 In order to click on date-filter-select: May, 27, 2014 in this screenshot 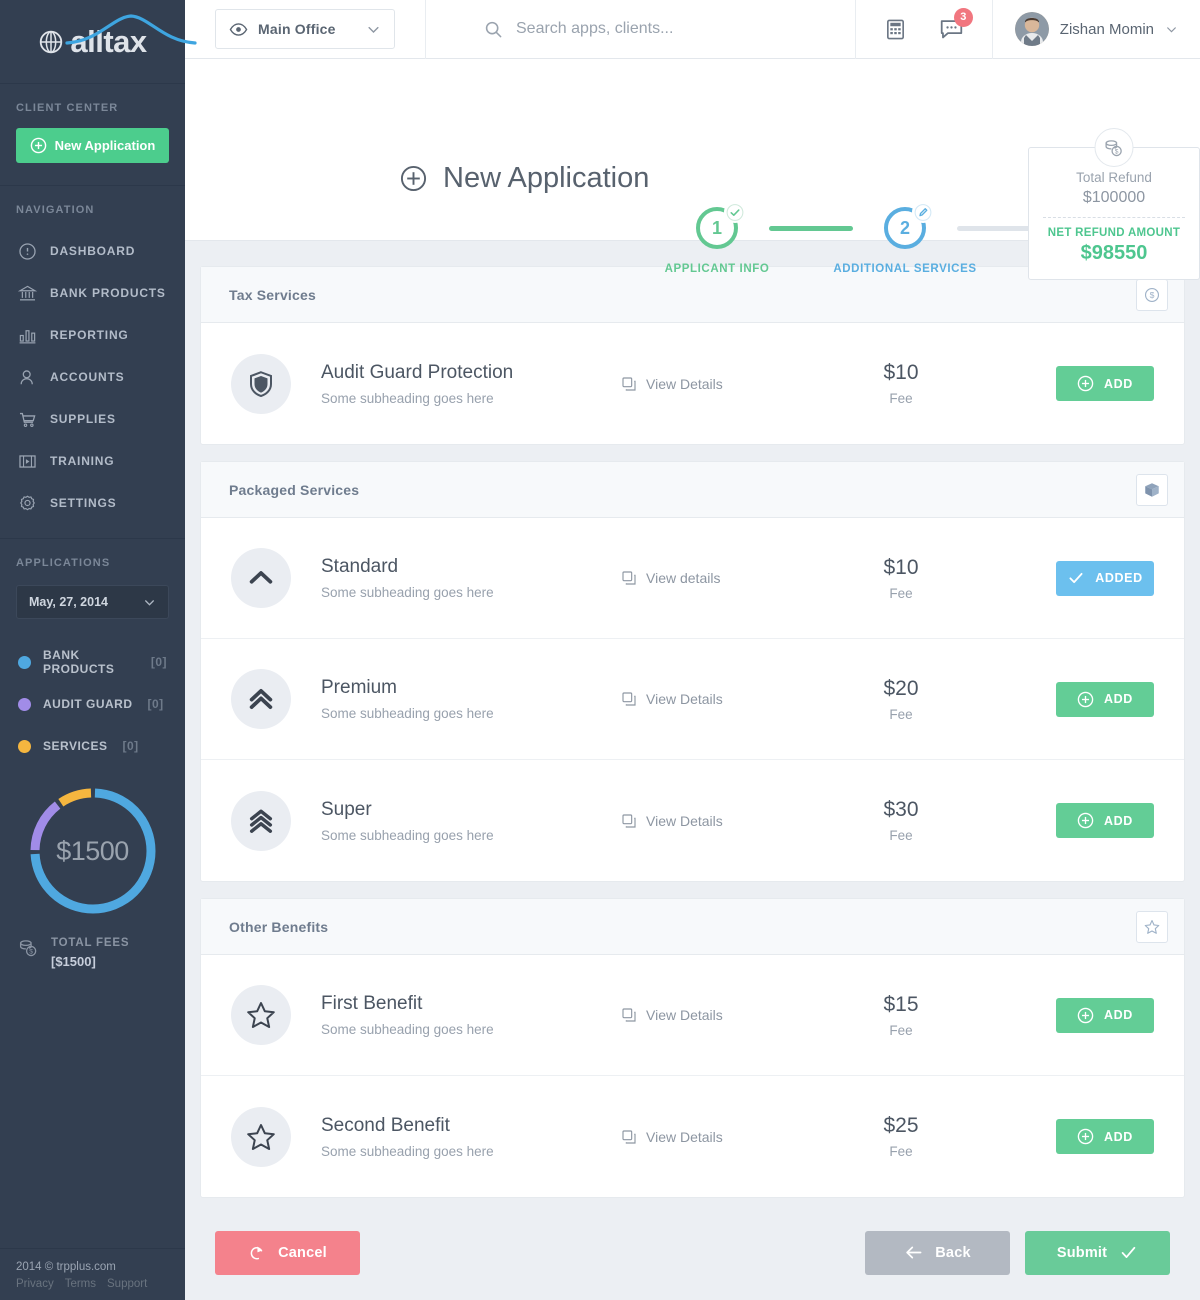, I will do `click(92, 602)`.